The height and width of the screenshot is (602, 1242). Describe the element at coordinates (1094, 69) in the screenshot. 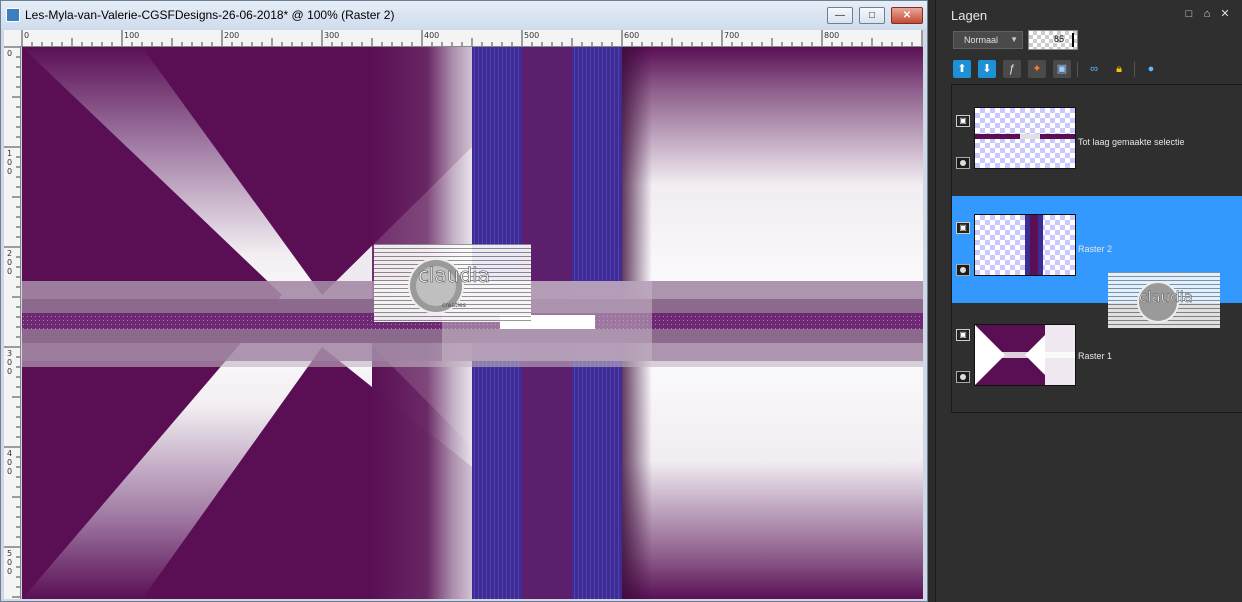

I see `link-icon: ∞` at that location.